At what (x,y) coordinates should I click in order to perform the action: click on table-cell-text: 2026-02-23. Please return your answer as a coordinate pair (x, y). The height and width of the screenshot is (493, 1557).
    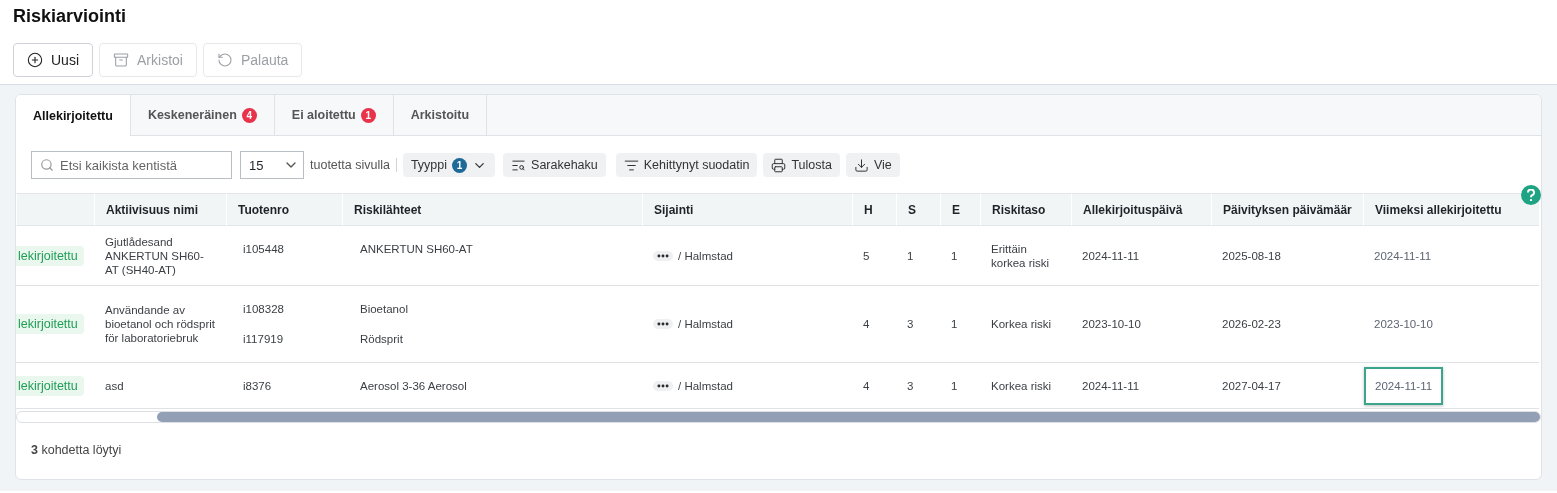
    Looking at the image, I should click on (1252, 324).